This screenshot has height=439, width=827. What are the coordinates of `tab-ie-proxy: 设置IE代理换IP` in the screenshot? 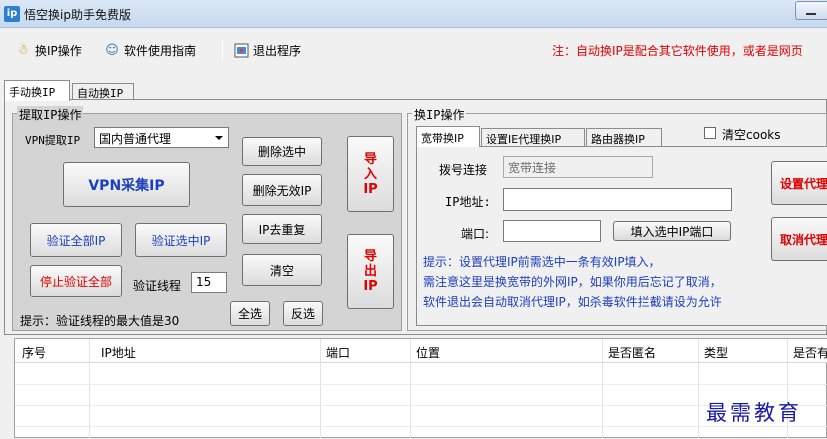 It's located at (533, 137).